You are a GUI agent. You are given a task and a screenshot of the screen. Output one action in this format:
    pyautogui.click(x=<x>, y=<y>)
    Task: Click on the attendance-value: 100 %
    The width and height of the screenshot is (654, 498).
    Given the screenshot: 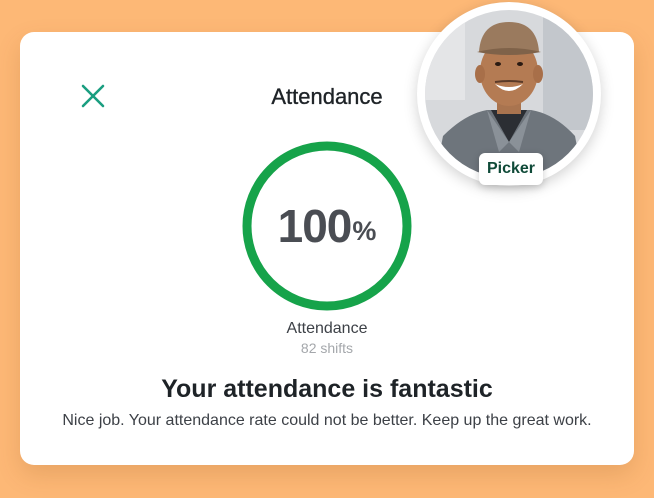 What is the action you would take?
    pyautogui.click(x=327, y=226)
    